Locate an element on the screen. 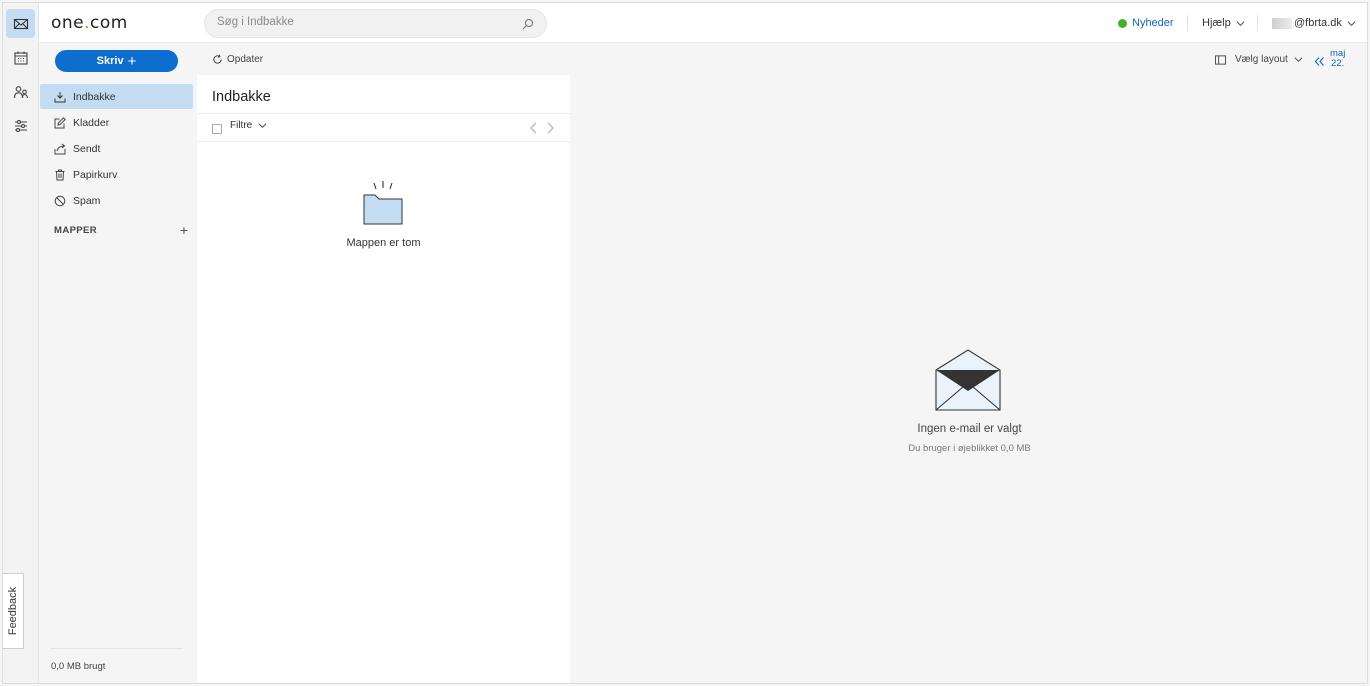 The image size is (1370, 686). sidebar-item-label: Sendt is located at coordinates (87, 148).